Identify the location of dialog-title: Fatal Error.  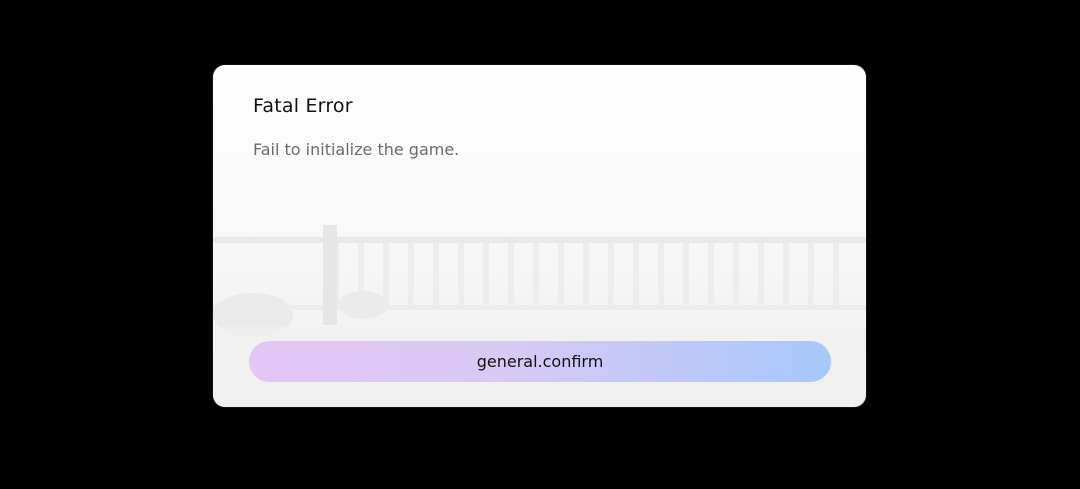
(303, 106).